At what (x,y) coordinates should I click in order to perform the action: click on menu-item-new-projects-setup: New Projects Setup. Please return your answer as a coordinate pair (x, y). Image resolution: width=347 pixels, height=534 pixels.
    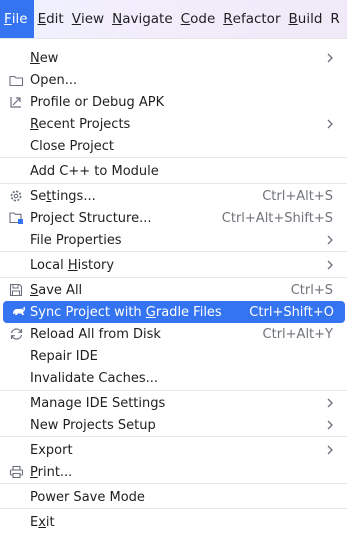
    Looking at the image, I should click on (173, 425).